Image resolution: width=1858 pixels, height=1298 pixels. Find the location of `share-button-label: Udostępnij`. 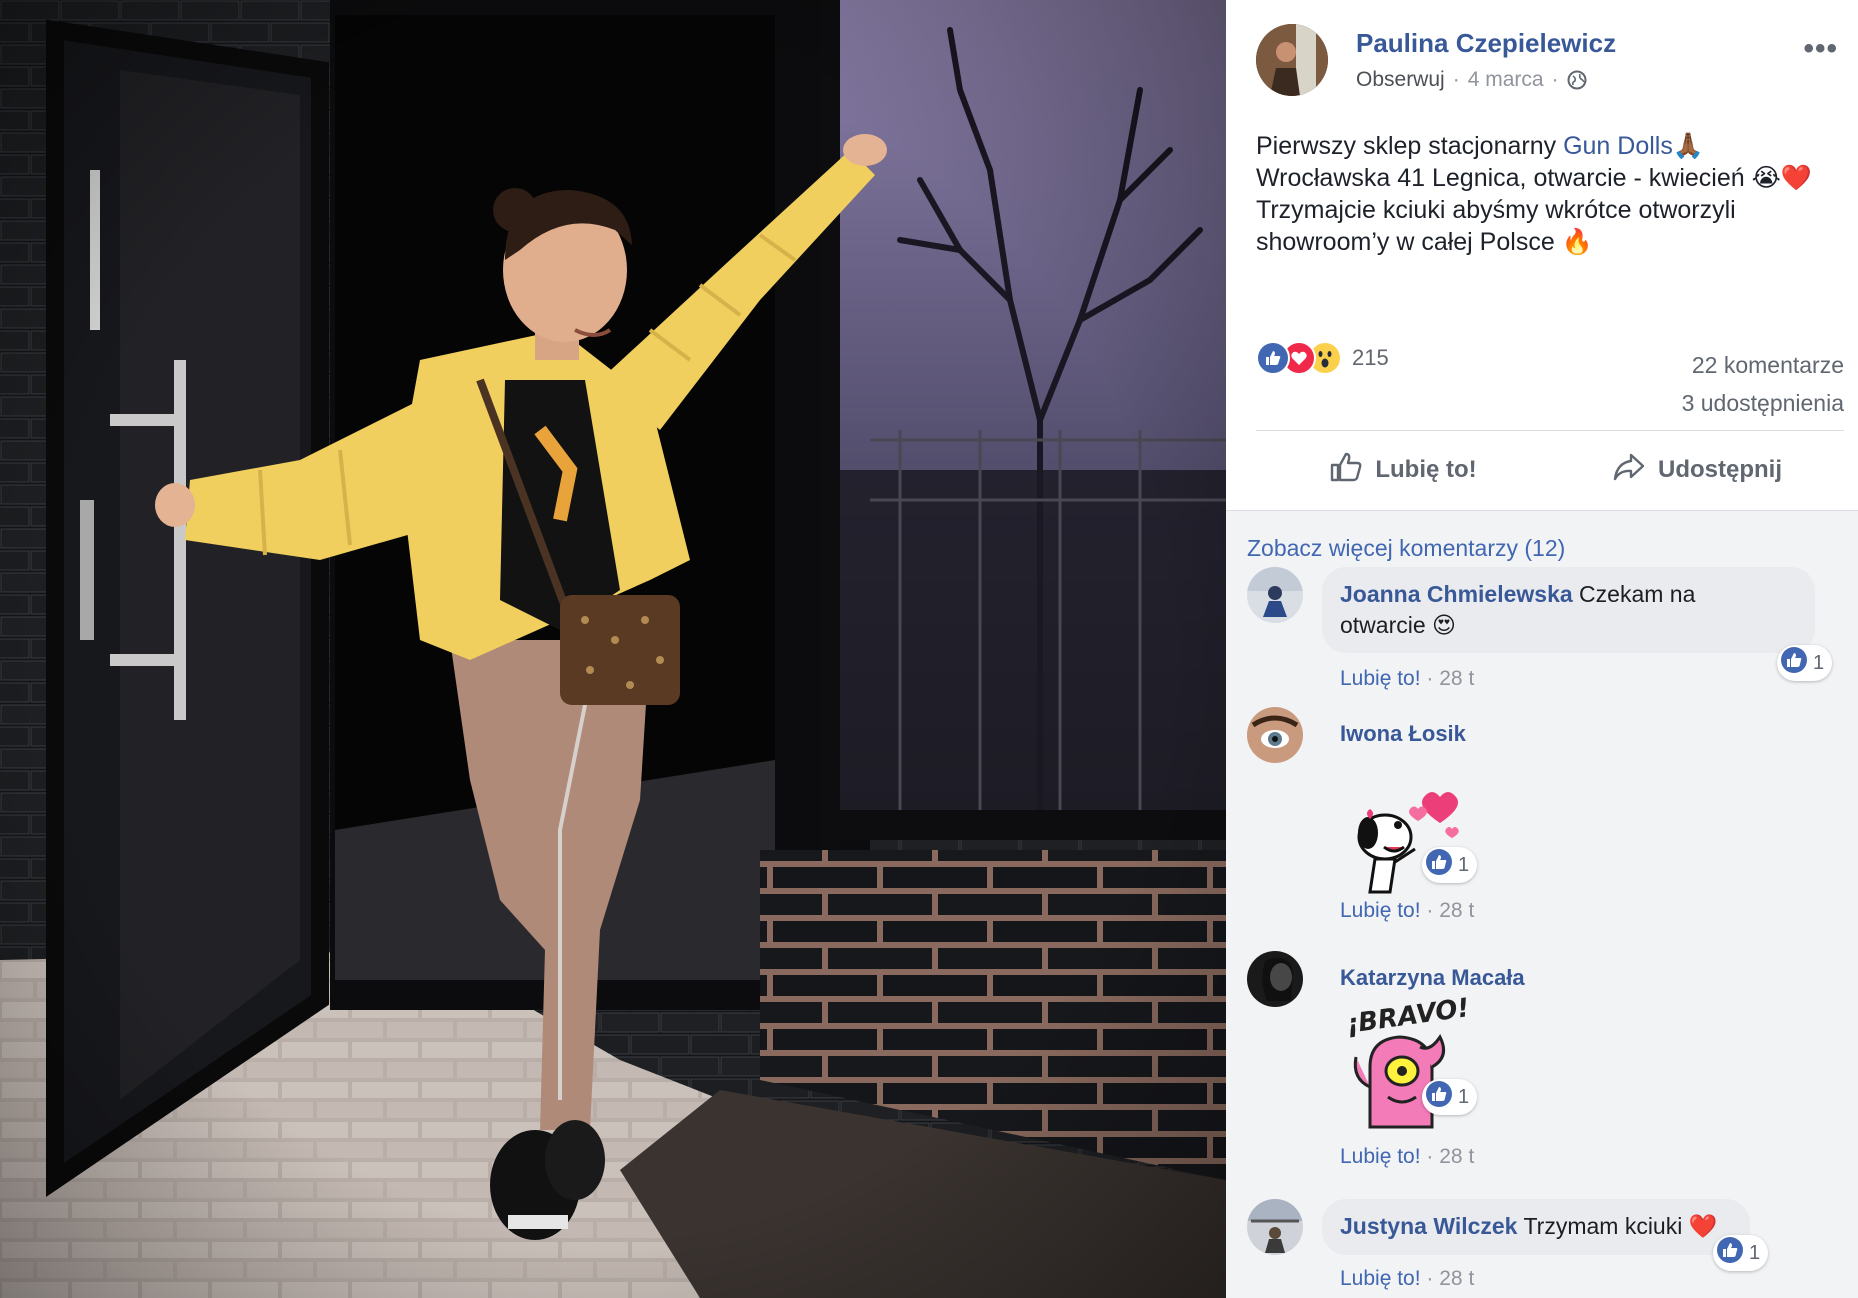

share-button-label: Udostępnij is located at coordinates (1720, 469).